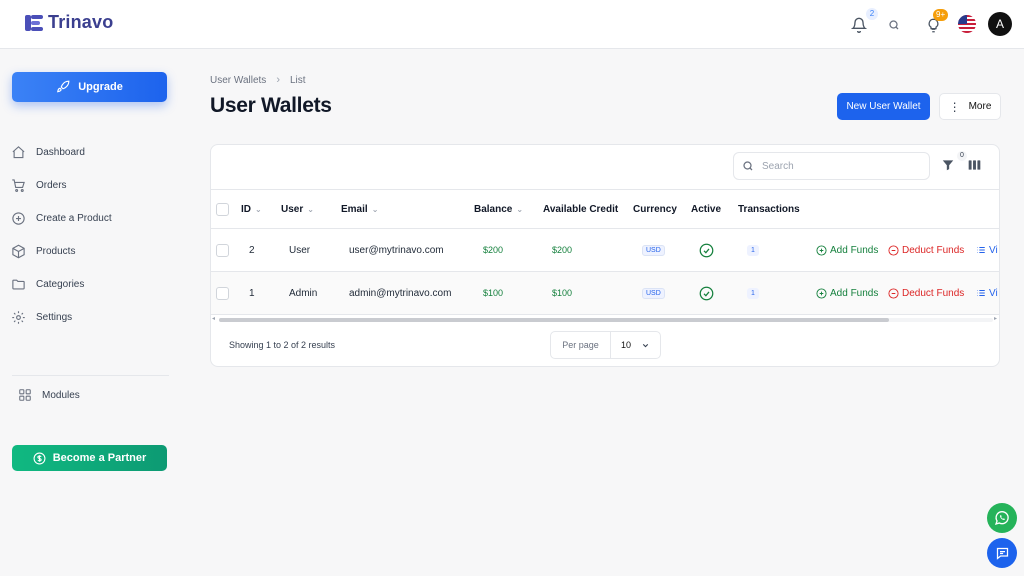  What do you see at coordinates (90, 375) in the screenshot?
I see `sidebar-divider` at bounding box center [90, 375].